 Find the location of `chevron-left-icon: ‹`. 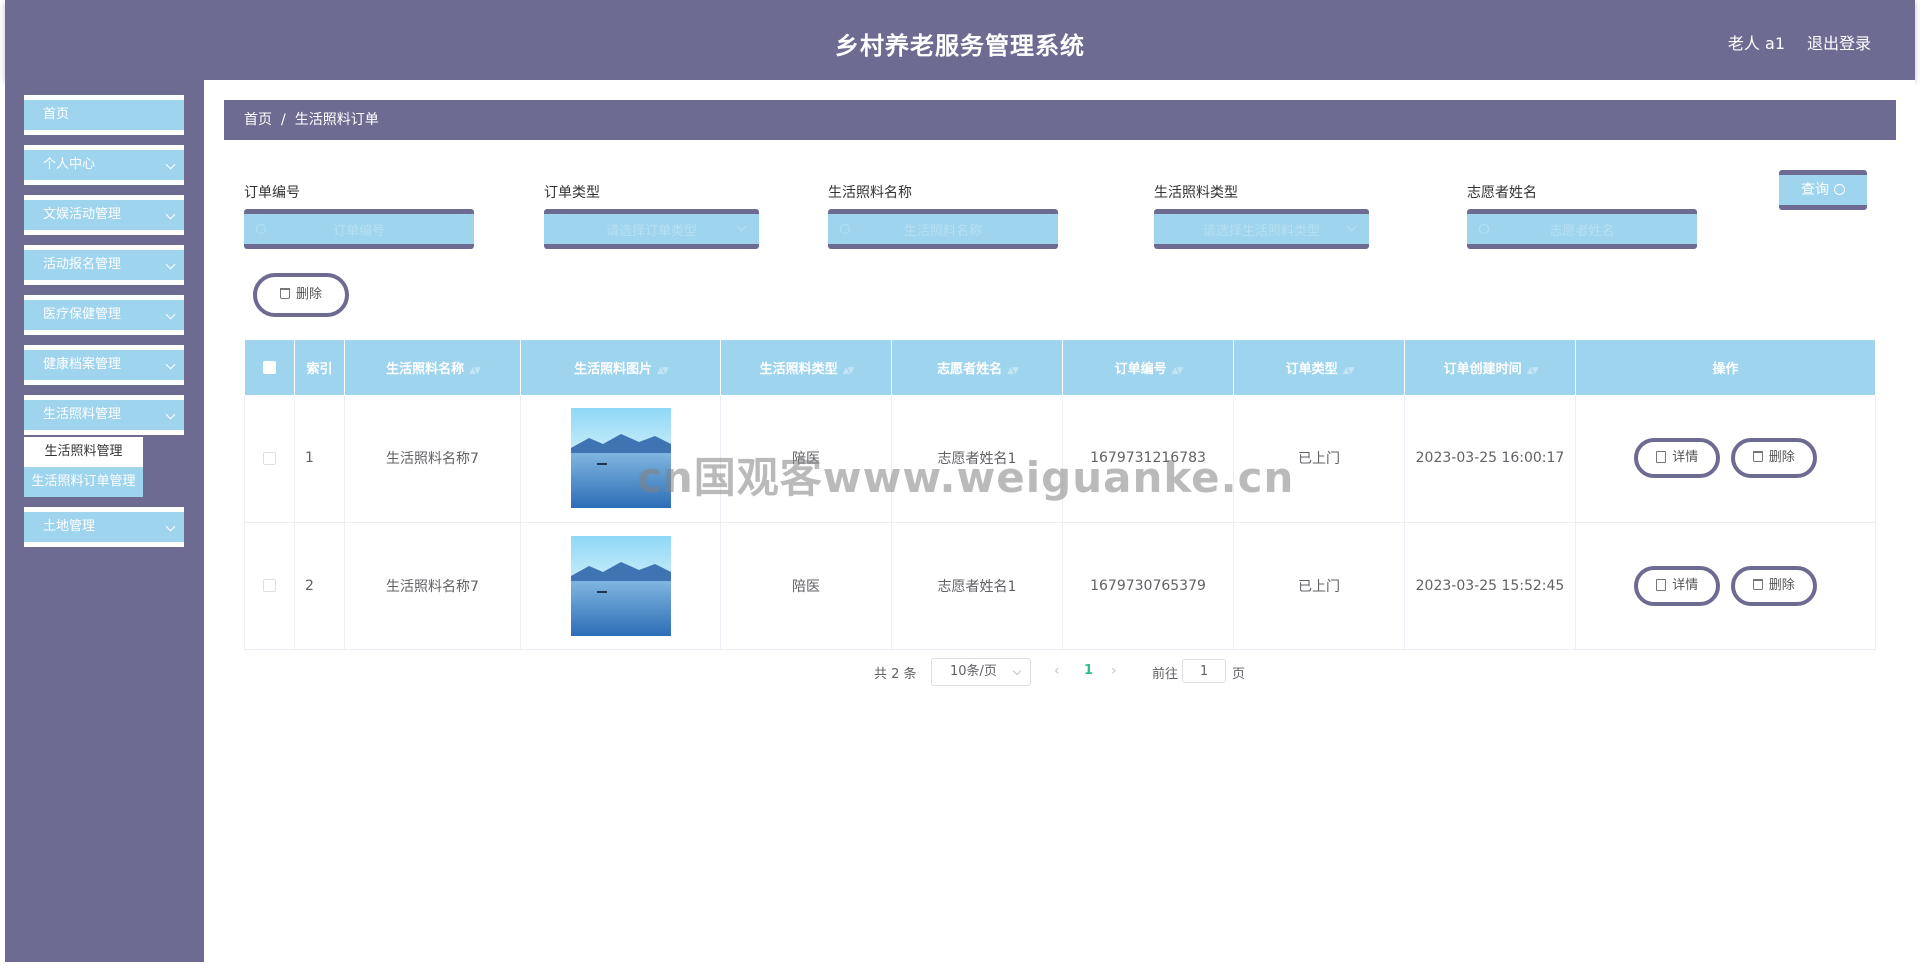

chevron-left-icon: ‹ is located at coordinates (1057, 671).